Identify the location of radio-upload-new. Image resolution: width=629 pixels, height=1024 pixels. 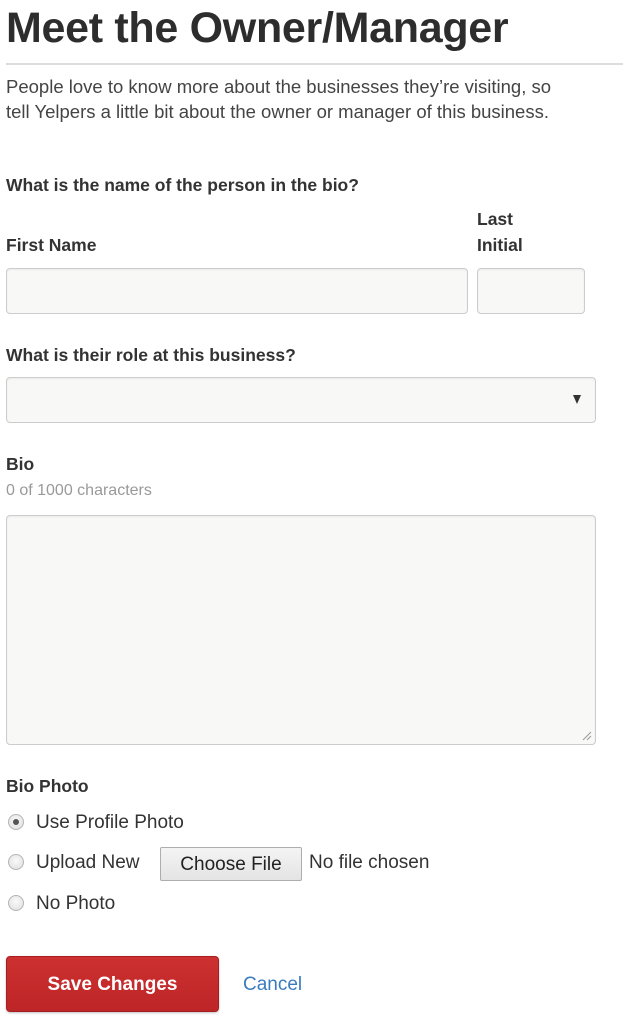
(16, 862).